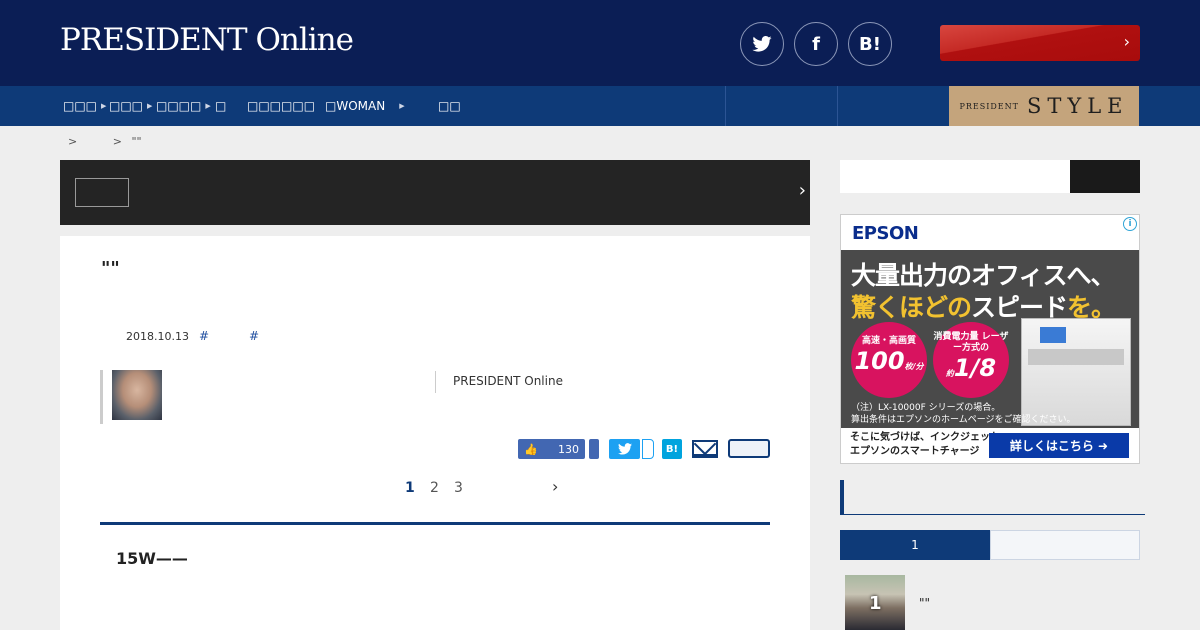 The height and width of the screenshot is (630, 1200). I want to click on header-cta-button: ›, so click(1040, 43).